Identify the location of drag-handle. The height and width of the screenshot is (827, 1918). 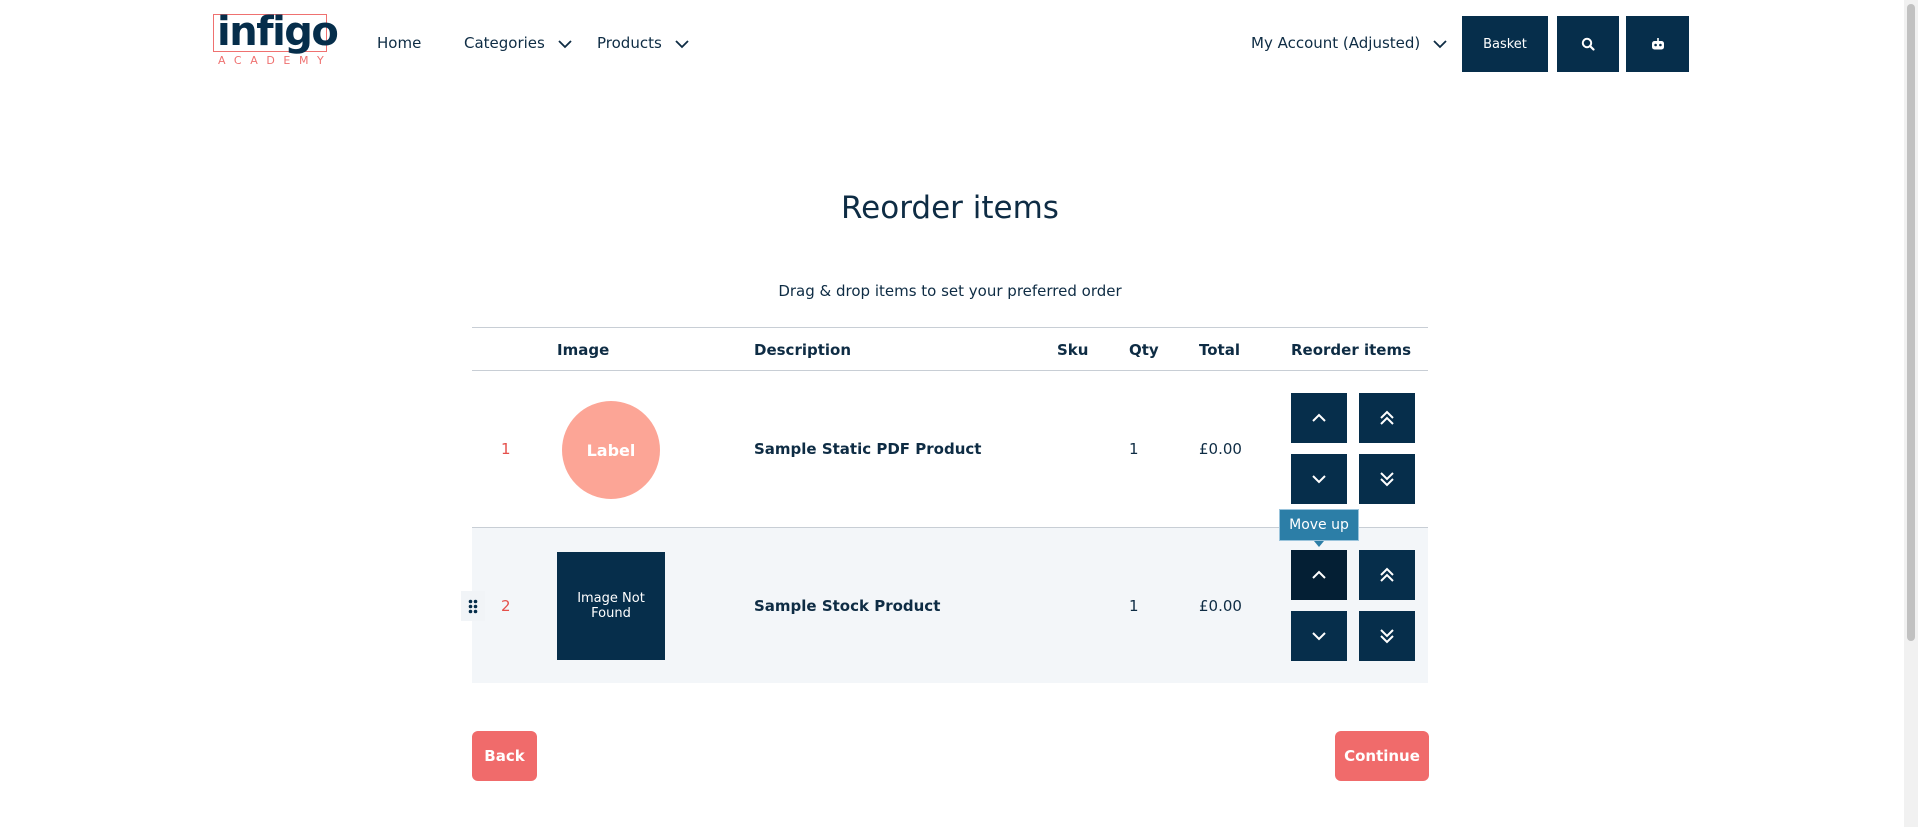
(473, 606).